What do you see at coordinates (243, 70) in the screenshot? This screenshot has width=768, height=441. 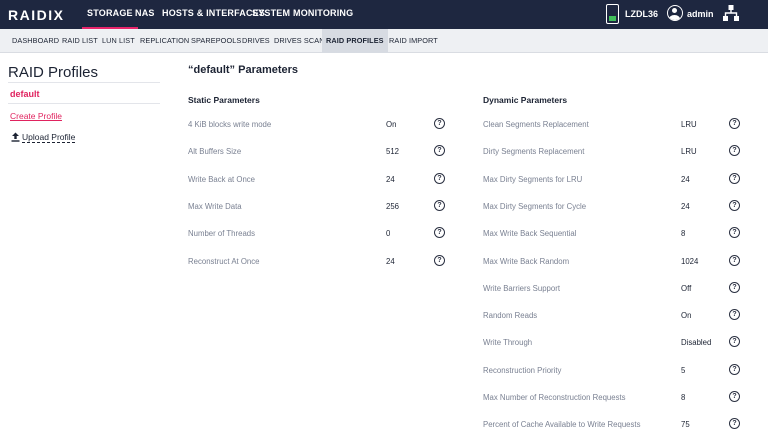 I see `page-title: “default” Parameters` at bounding box center [243, 70].